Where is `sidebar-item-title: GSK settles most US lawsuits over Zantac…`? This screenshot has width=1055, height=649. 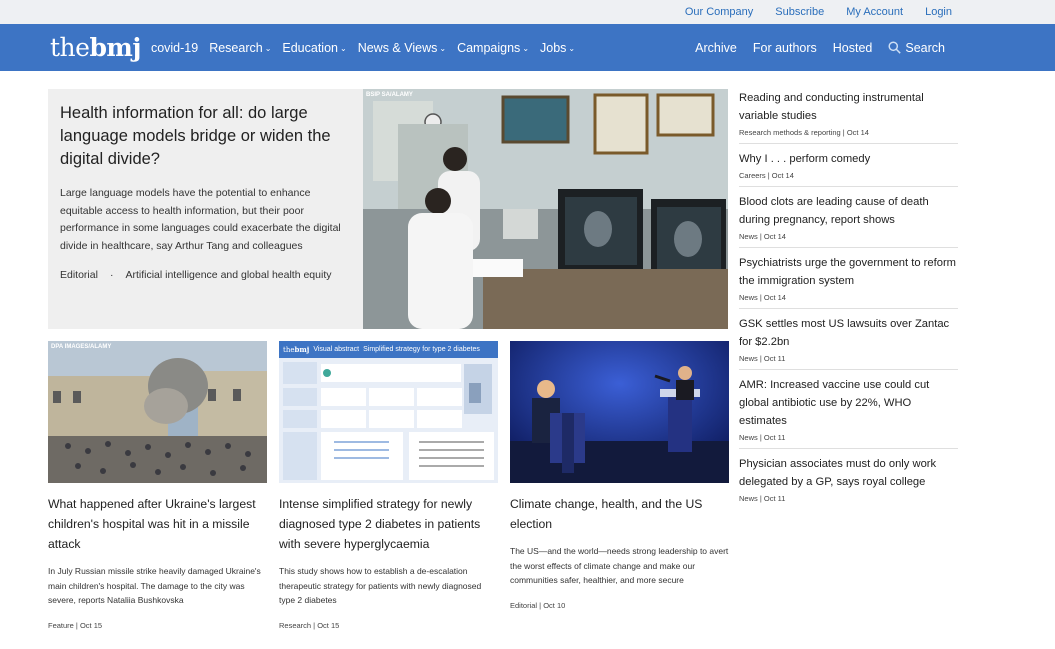
sidebar-item-title: GSK settles most US lawsuits over Zantac… is located at coordinates (848, 333).